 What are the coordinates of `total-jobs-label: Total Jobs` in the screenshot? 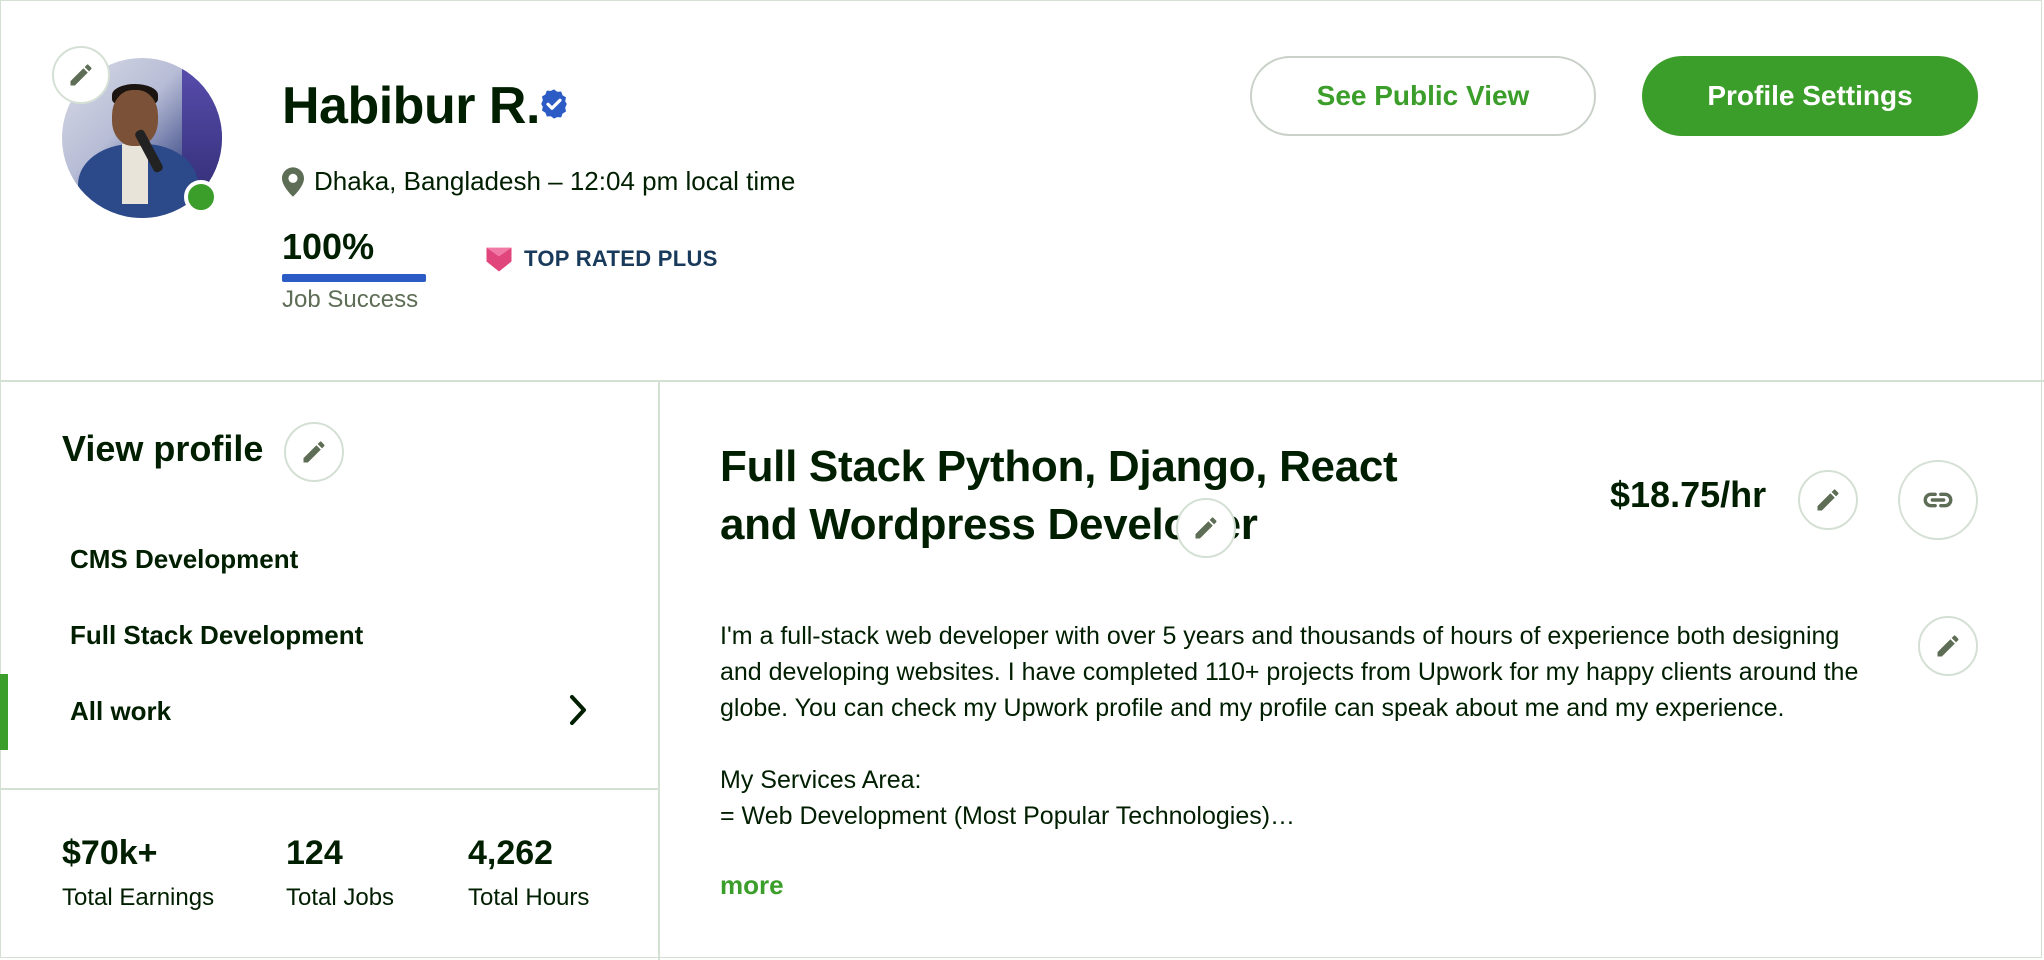 It's located at (340, 897).